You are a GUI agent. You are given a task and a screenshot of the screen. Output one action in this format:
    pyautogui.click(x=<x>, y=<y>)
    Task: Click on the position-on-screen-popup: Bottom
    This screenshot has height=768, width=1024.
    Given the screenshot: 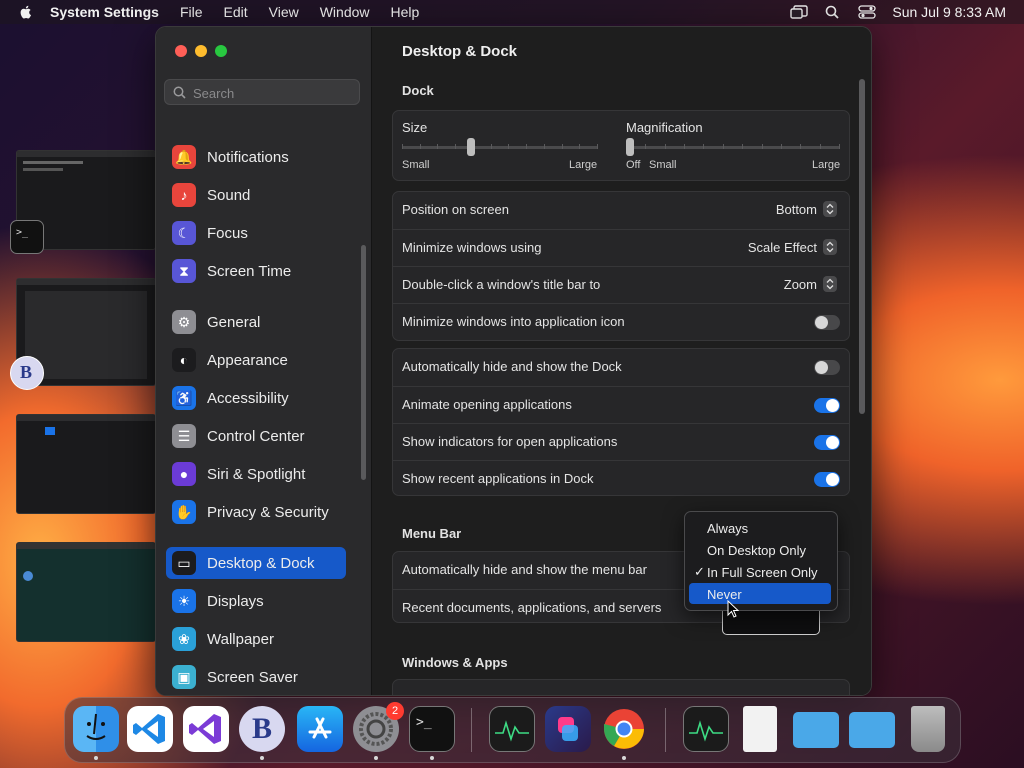 What is the action you would take?
    pyautogui.click(x=806, y=209)
    